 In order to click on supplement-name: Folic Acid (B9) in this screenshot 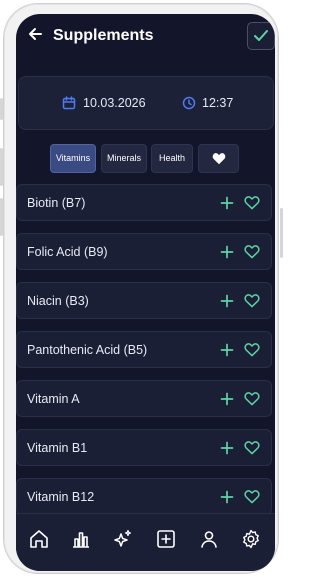, I will do `click(67, 252)`.